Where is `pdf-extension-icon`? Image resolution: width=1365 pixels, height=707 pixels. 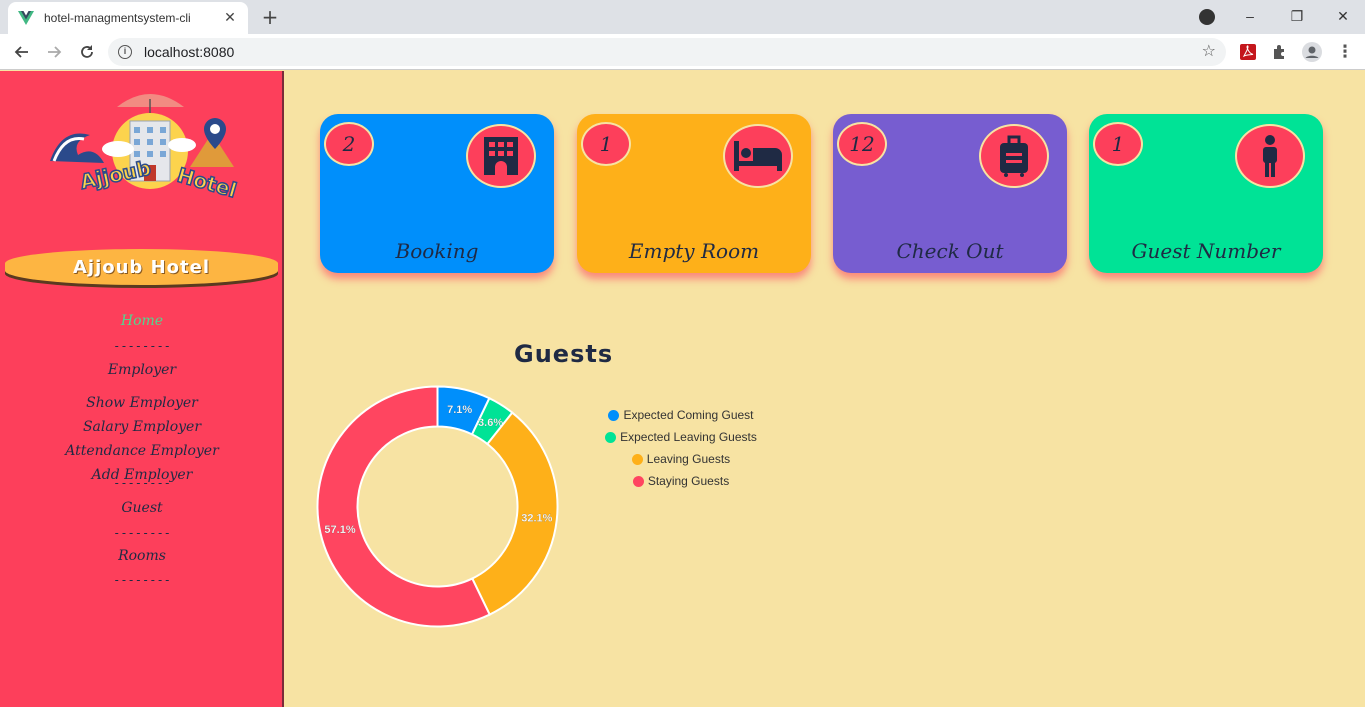 pdf-extension-icon is located at coordinates (1248, 52).